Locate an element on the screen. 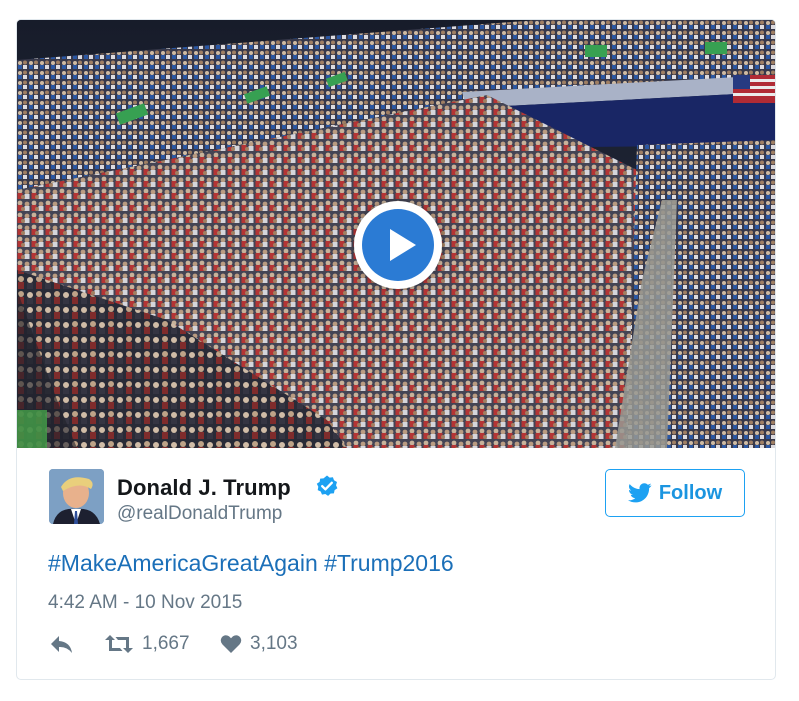 This screenshot has height=701, width=799. author-name: Donald J. Trump is located at coordinates (204, 488).